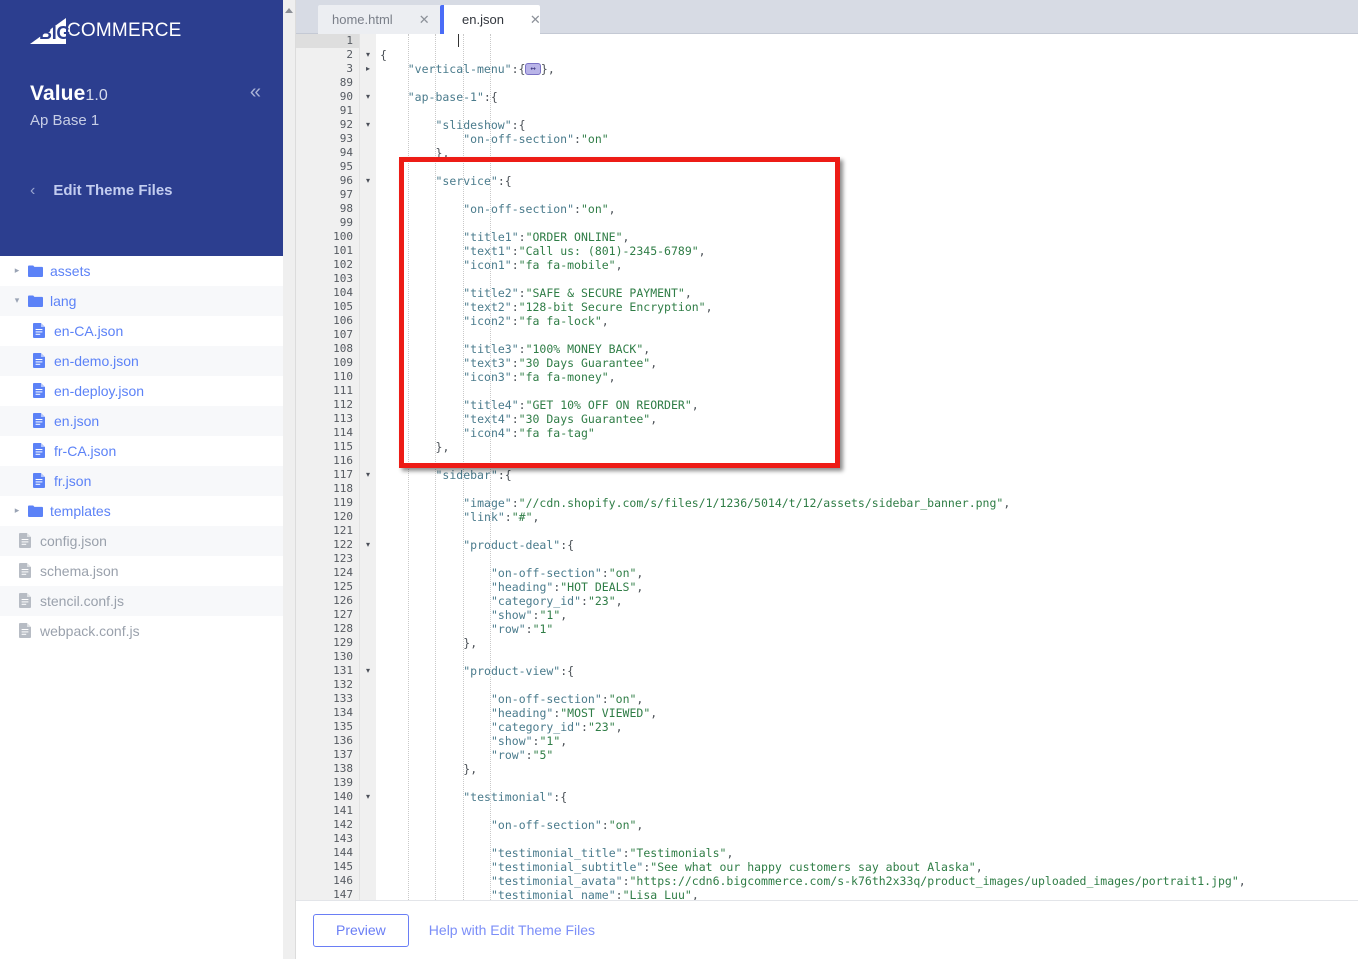 This screenshot has width=1358, height=959. I want to click on tab-en-json: en.json ✕, so click(490, 19).